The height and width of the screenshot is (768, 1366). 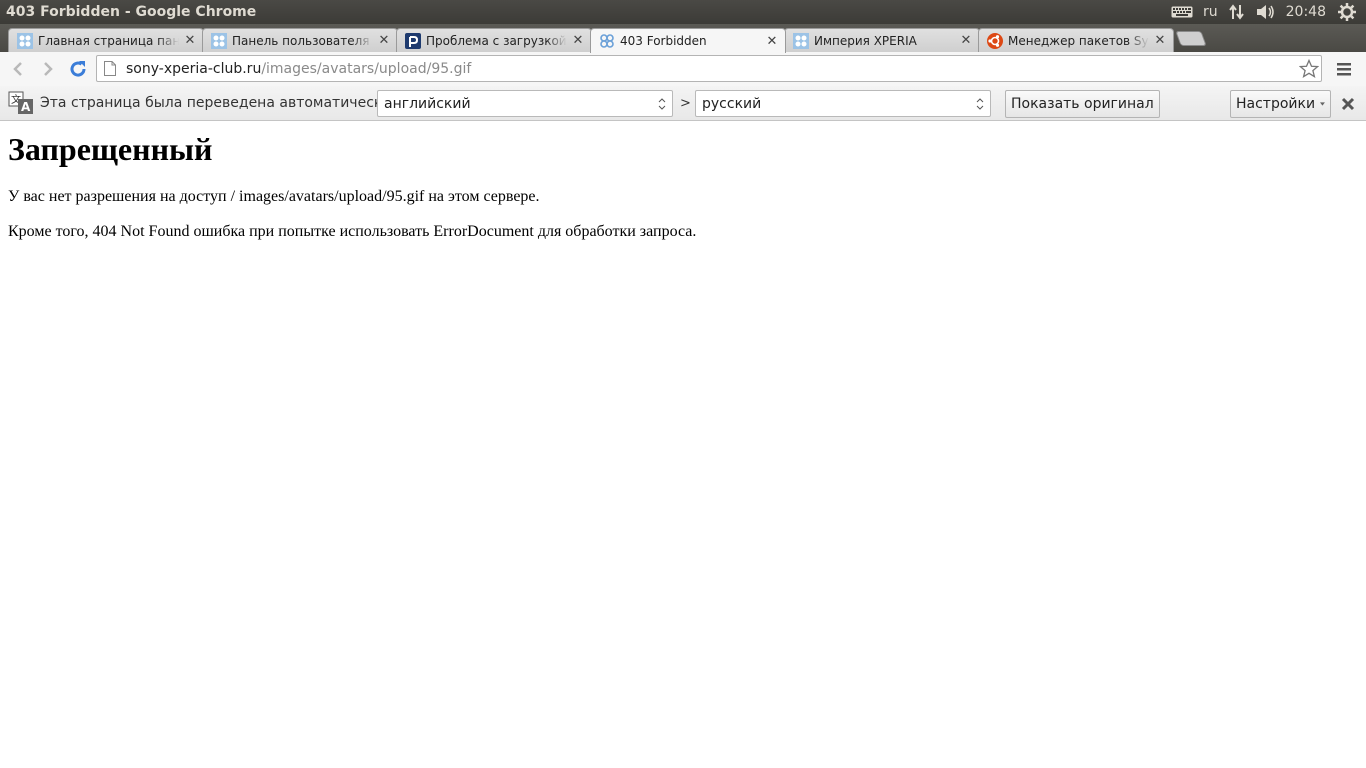 I want to click on forward-arrow-icon, so click(x=48, y=69).